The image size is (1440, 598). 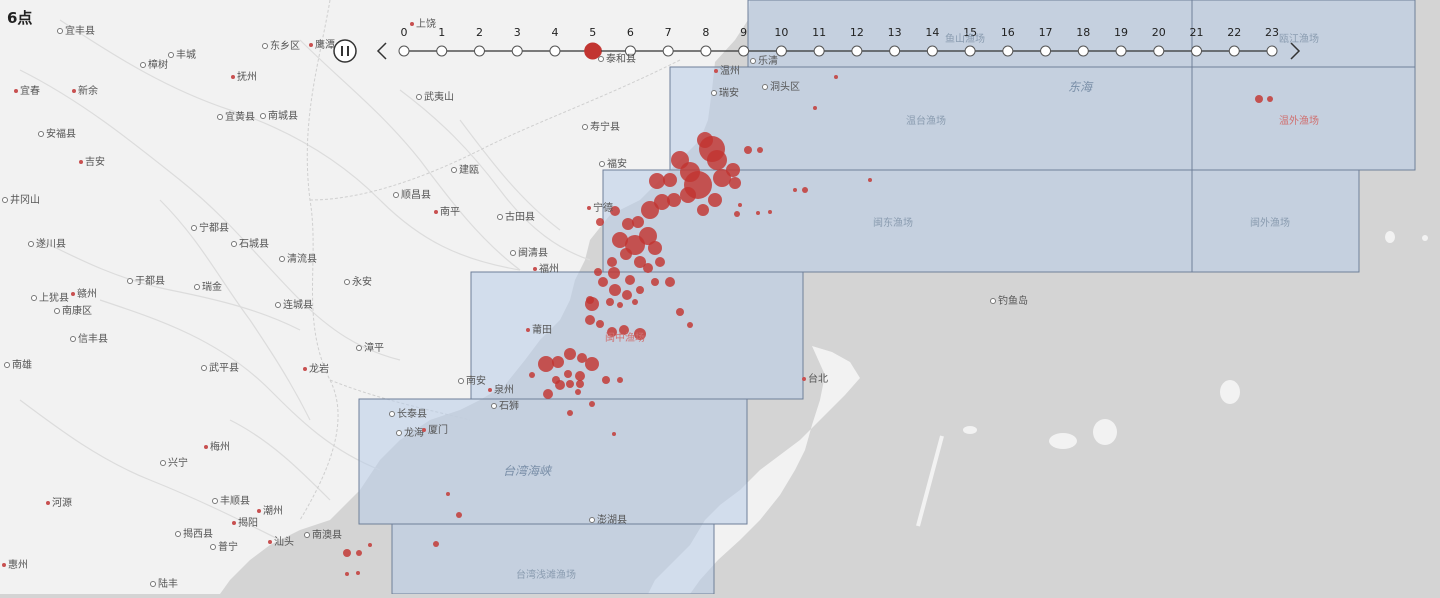 What do you see at coordinates (781, 32) in the screenshot?
I see `timeline-tick-label: 10` at bounding box center [781, 32].